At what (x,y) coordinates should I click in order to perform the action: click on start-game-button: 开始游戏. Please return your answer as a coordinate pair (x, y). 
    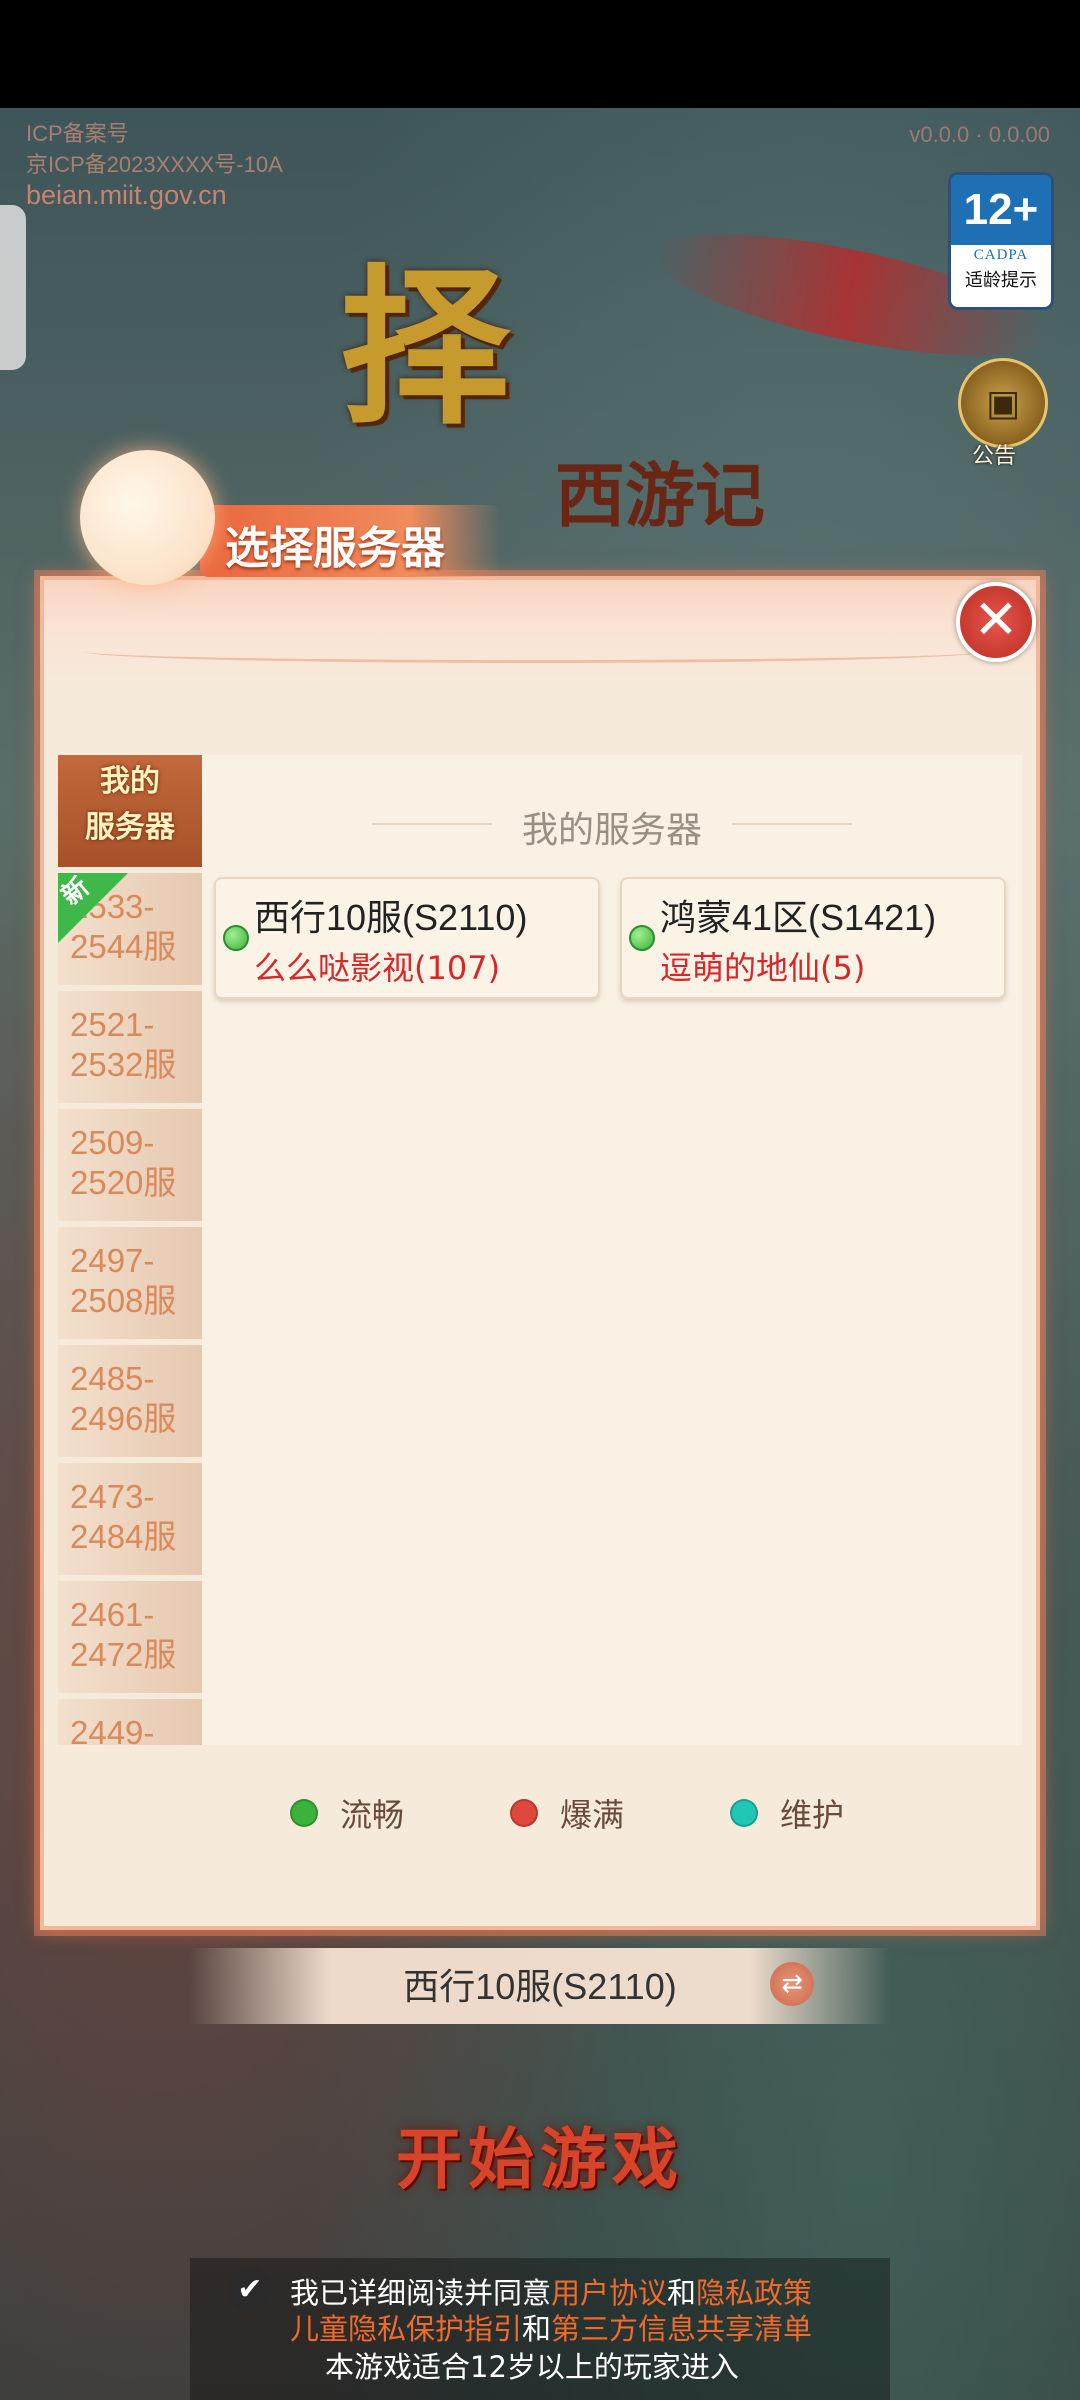
    Looking at the image, I should click on (540, 2160).